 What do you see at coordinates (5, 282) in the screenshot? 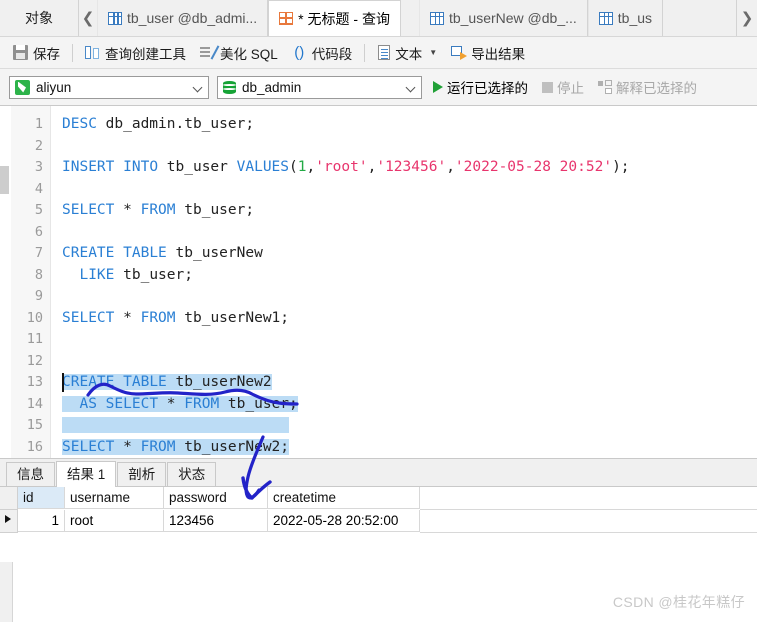
I see `editor-left-scrollbar` at bounding box center [5, 282].